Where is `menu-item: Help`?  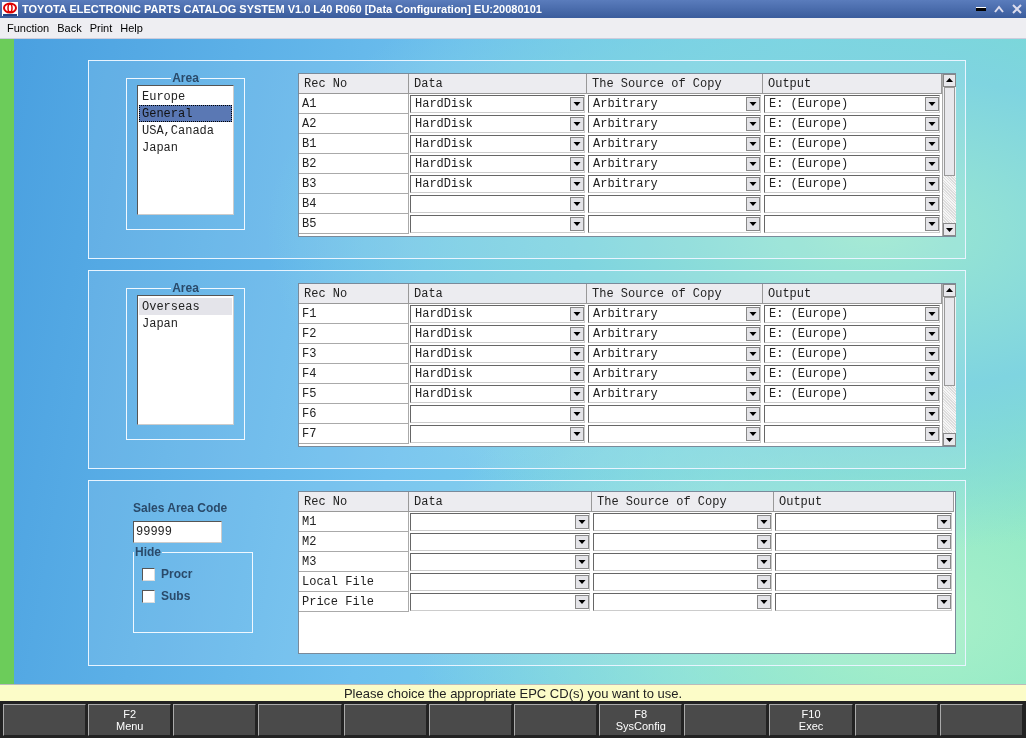 menu-item: Help is located at coordinates (131, 28).